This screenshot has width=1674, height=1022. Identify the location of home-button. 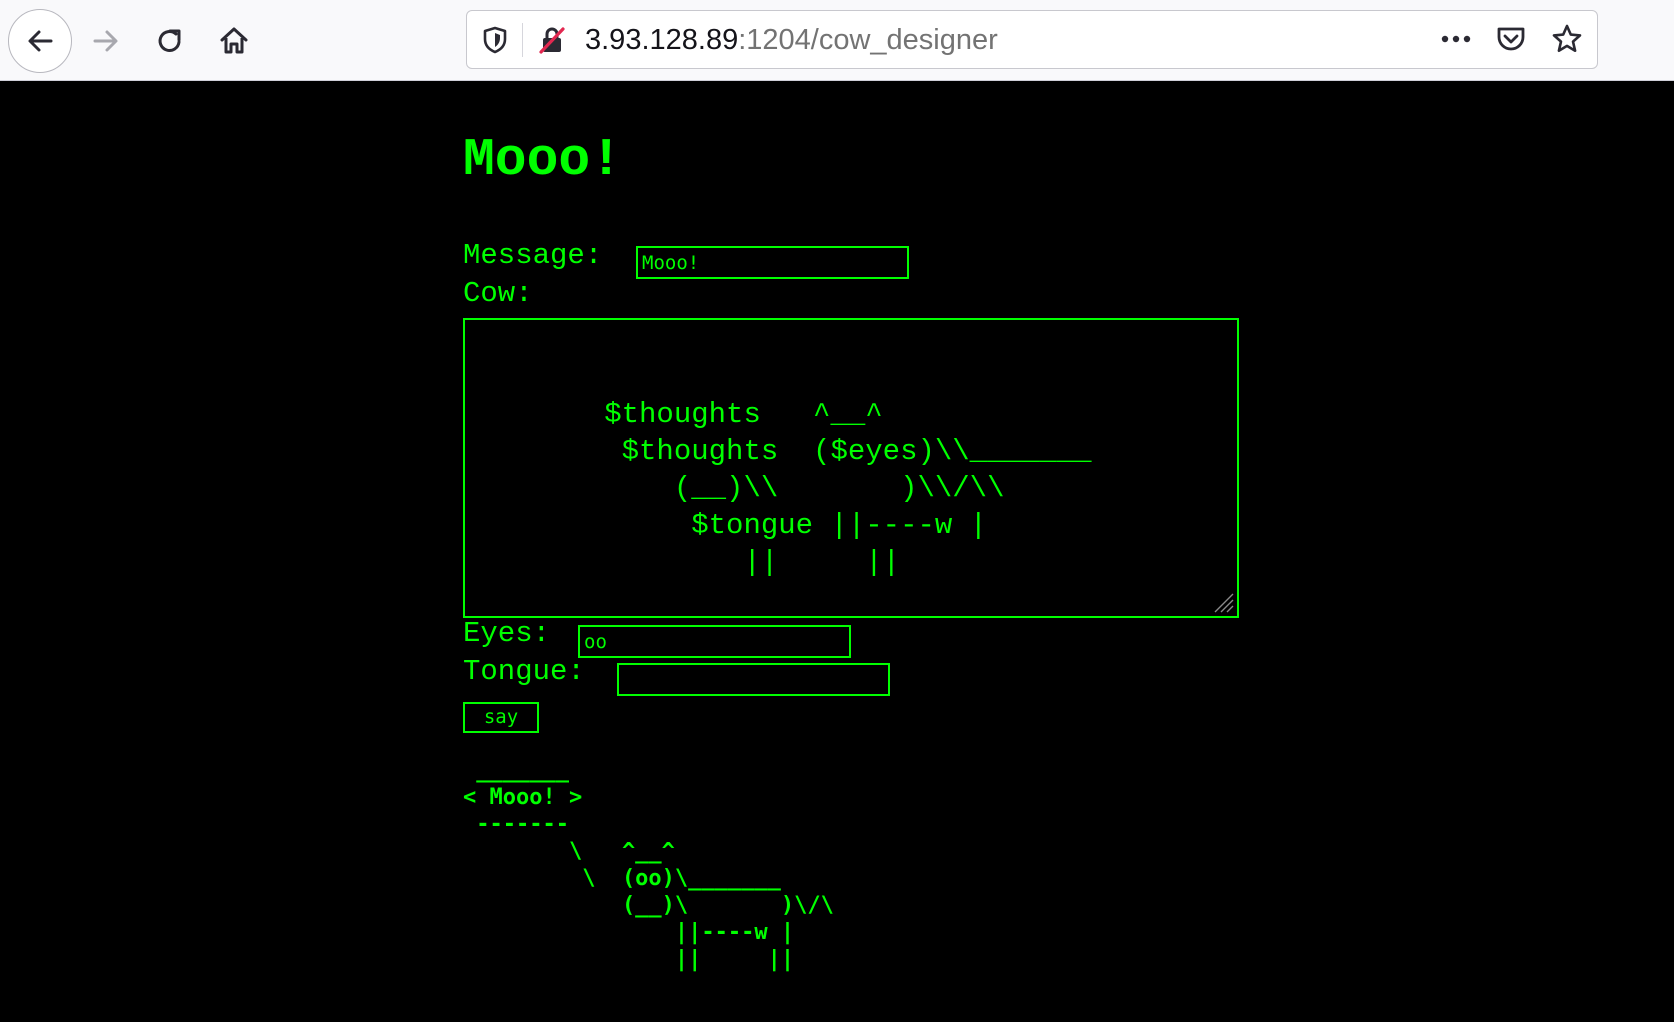
(234, 41).